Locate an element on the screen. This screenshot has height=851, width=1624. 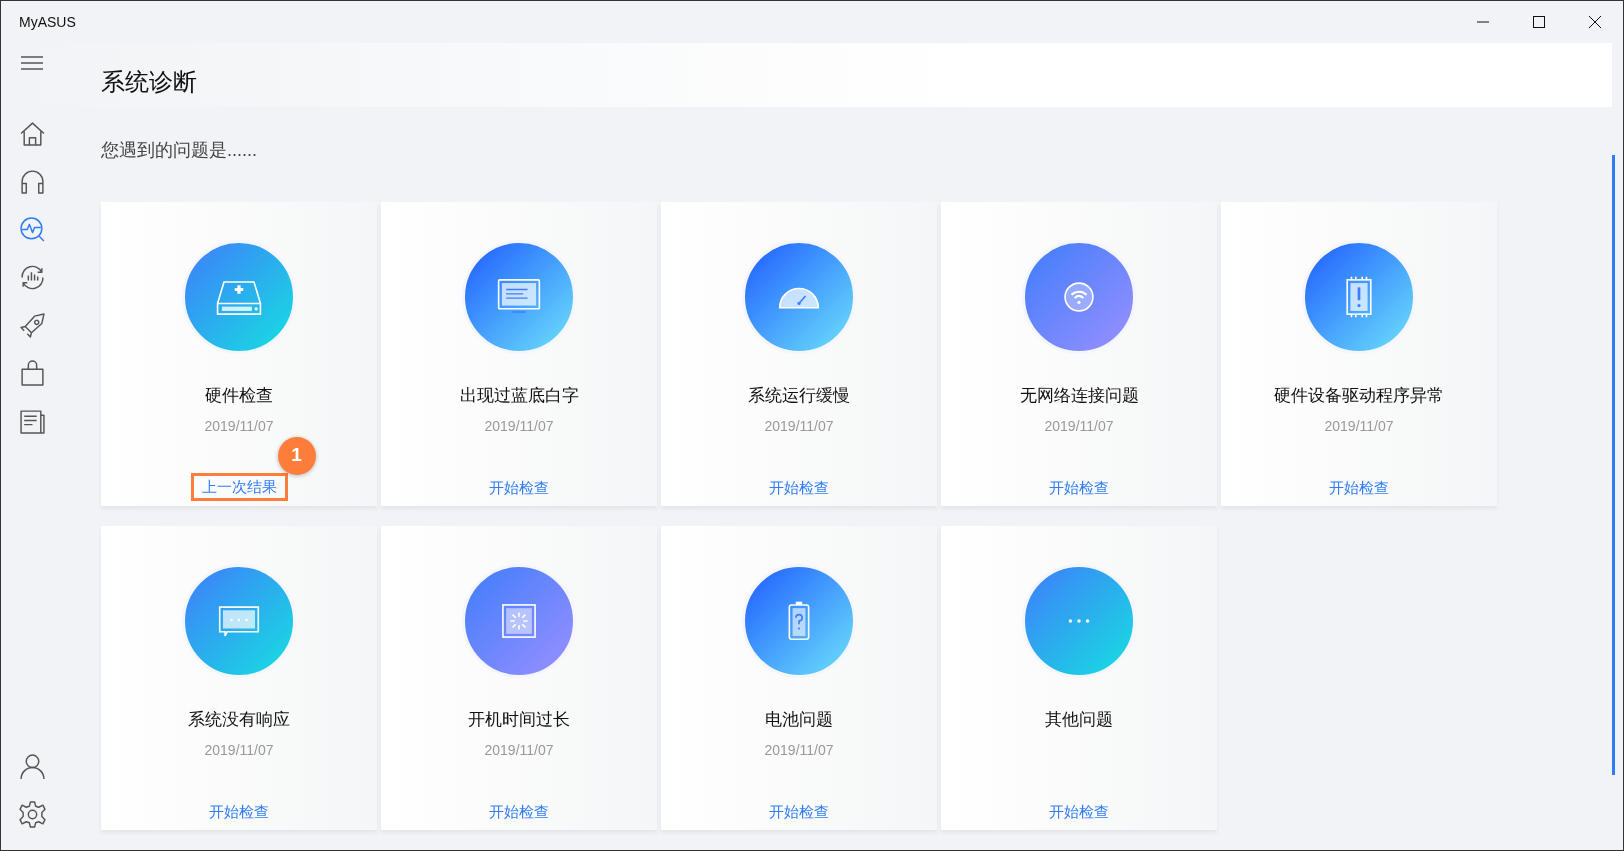
card-title: 开机时间过长 is located at coordinates (519, 720).